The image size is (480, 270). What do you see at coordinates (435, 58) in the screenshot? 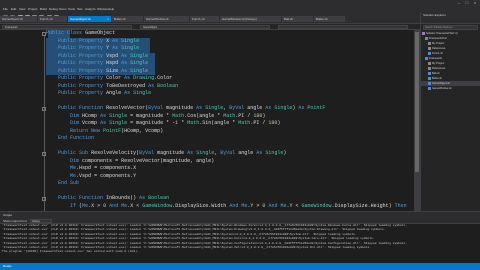
I see `tree-label: Framework` at bounding box center [435, 58].